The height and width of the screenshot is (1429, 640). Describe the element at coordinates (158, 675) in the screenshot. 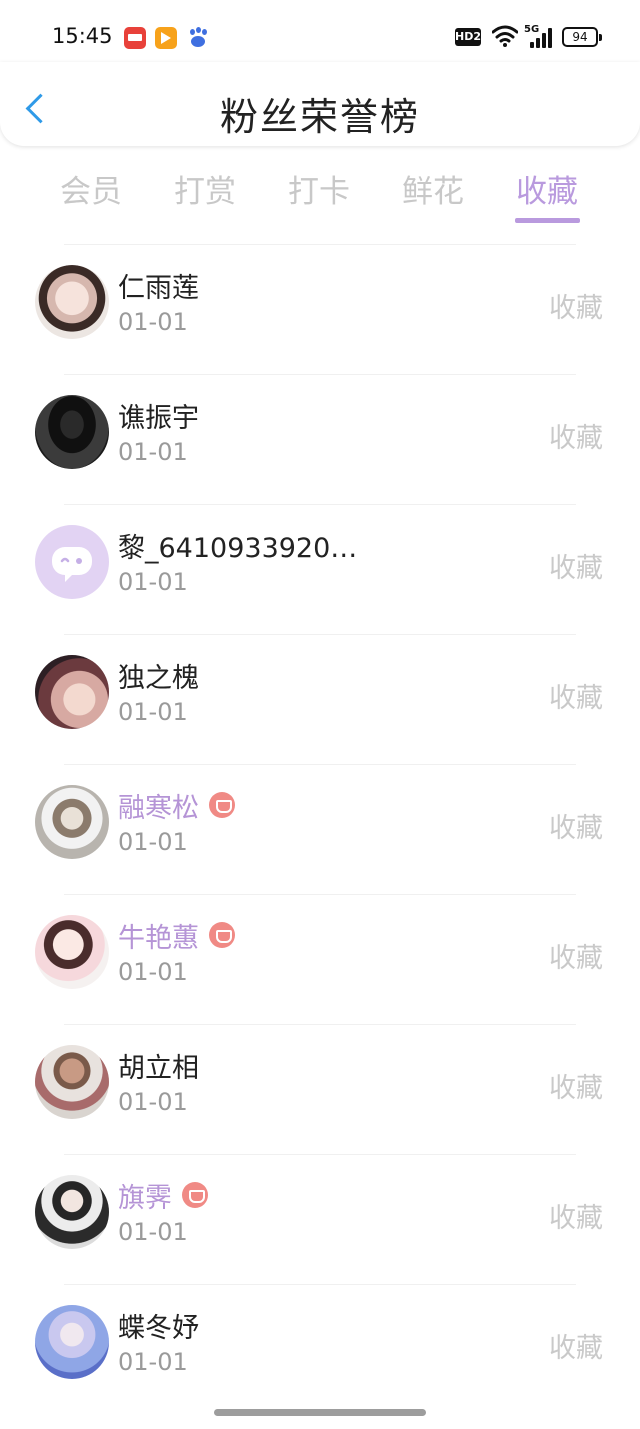

I see `user-name: 独之槐` at that location.